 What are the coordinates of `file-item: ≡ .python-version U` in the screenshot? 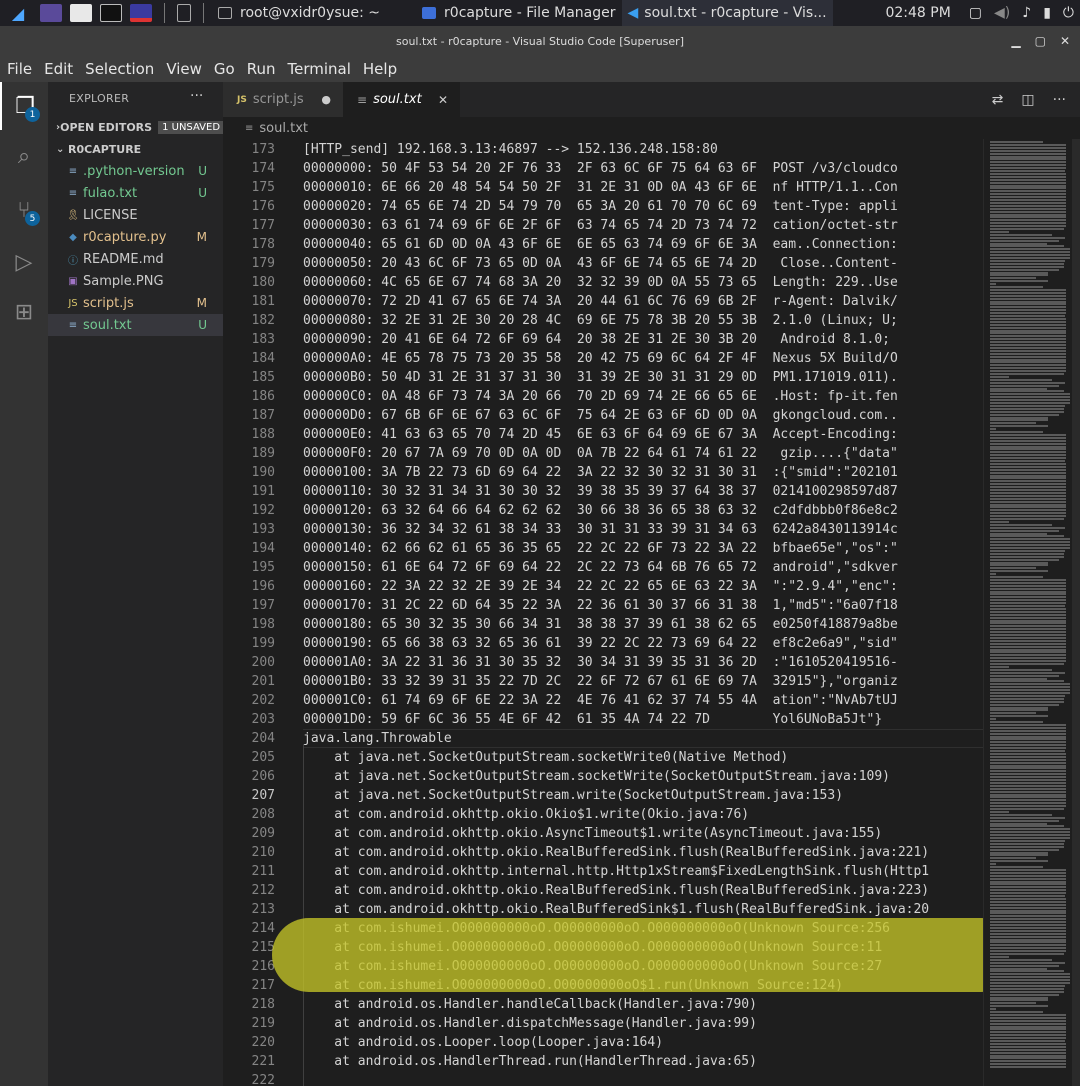 It's located at (135, 171).